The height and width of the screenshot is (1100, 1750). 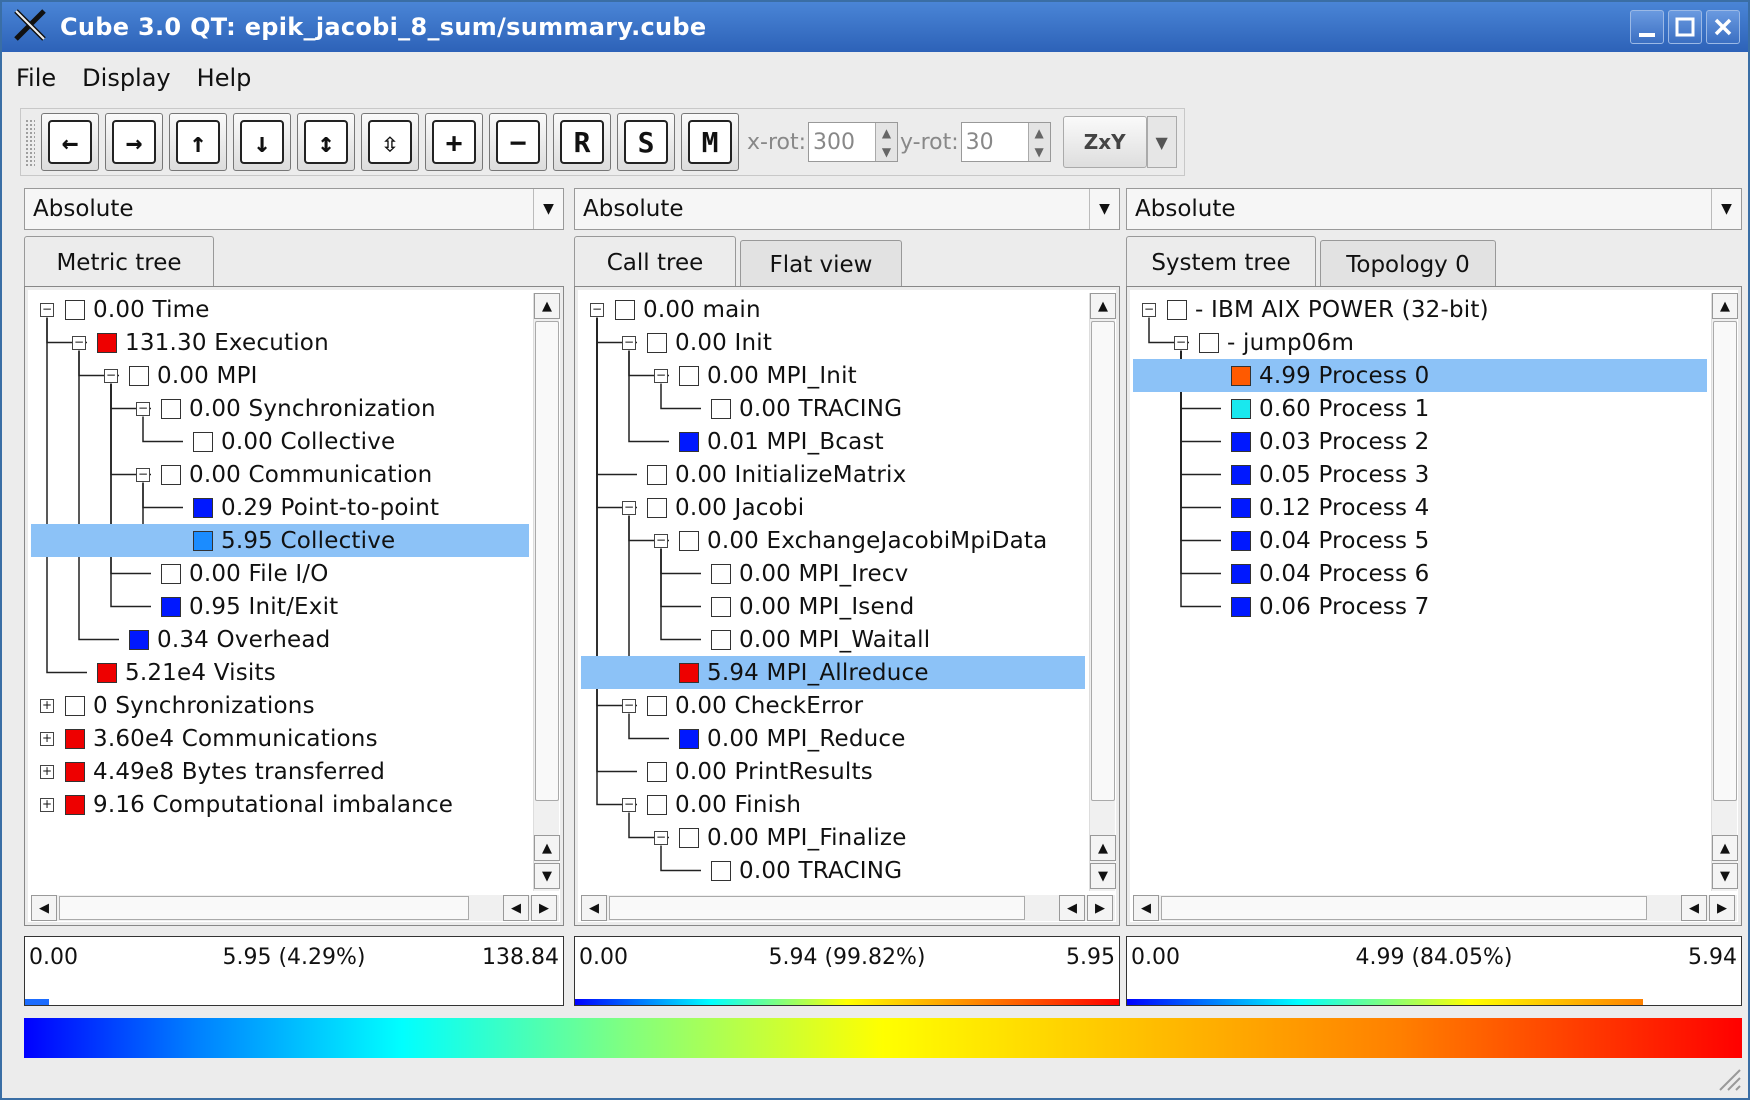 I want to click on metric-tree-item: − 0.00 Synchronization, so click(x=280, y=408).